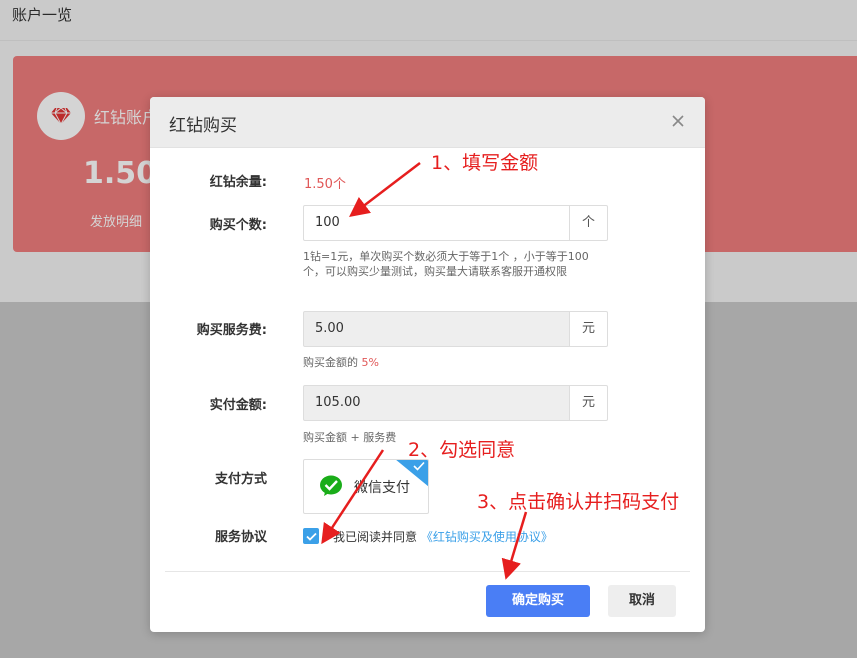 The image size is (857, 658). I want to click on arrow-step1, so click(385, 190).